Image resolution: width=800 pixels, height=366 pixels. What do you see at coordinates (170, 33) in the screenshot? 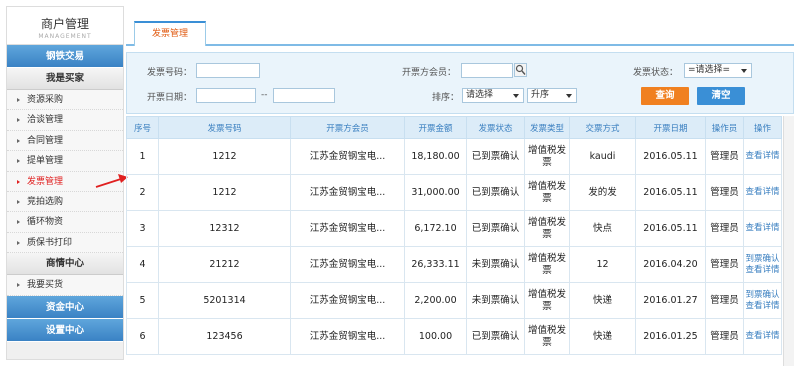
I see `tab-invoice-management: 发票管理` at bounding box center [170, 33].